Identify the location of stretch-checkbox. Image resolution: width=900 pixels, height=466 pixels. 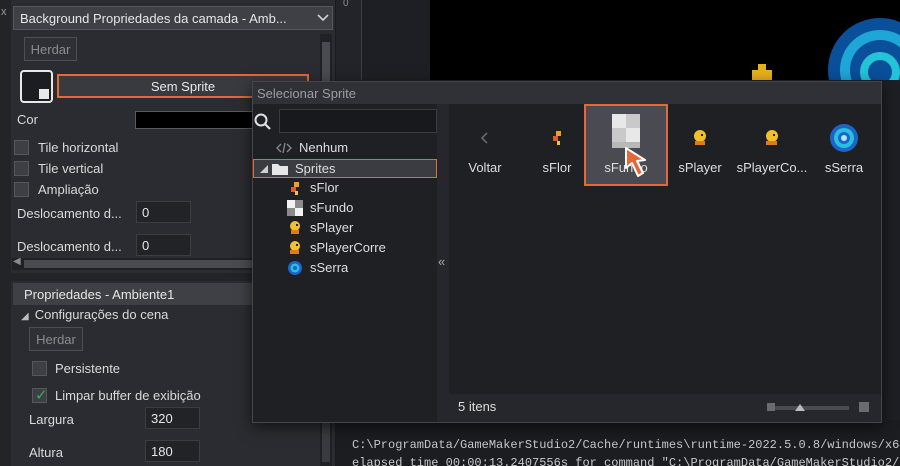
(21, 189).